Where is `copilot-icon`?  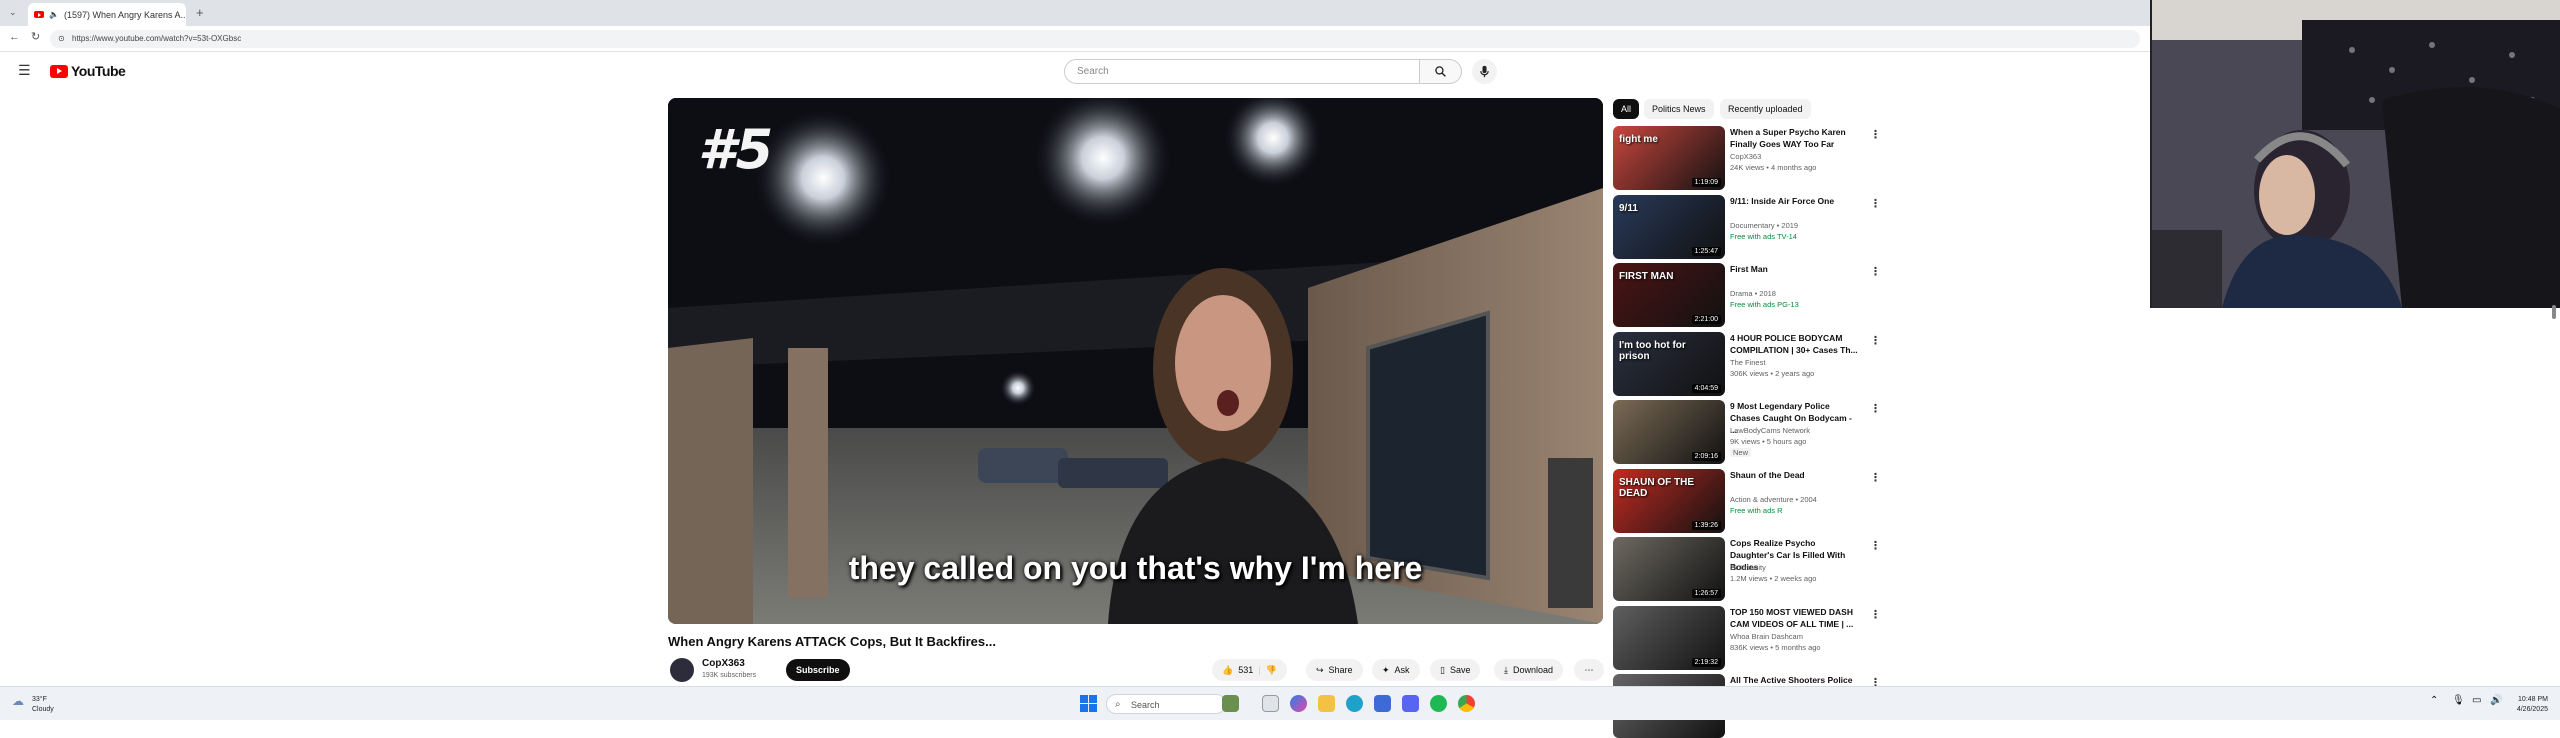
copilot-icon is located at coordinates (1298, 703).